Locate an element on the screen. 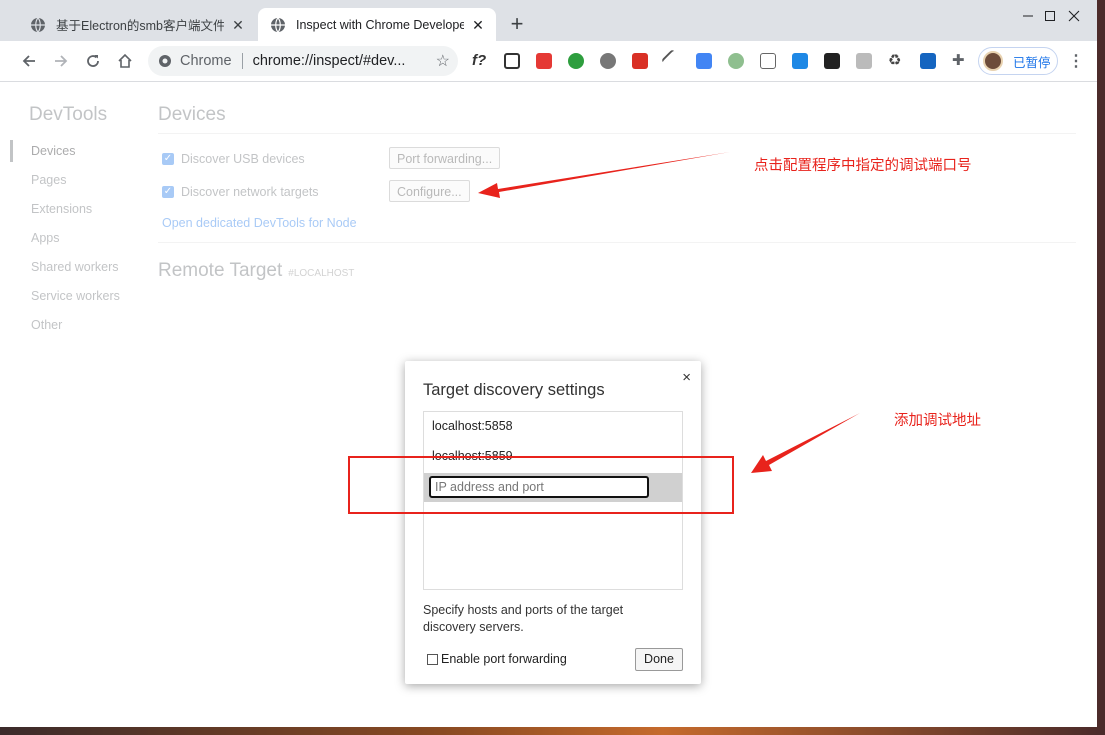 The image size is (1105, 735). tab-title: Inspect with Chrome Develope is located at coordinates (380, 24).